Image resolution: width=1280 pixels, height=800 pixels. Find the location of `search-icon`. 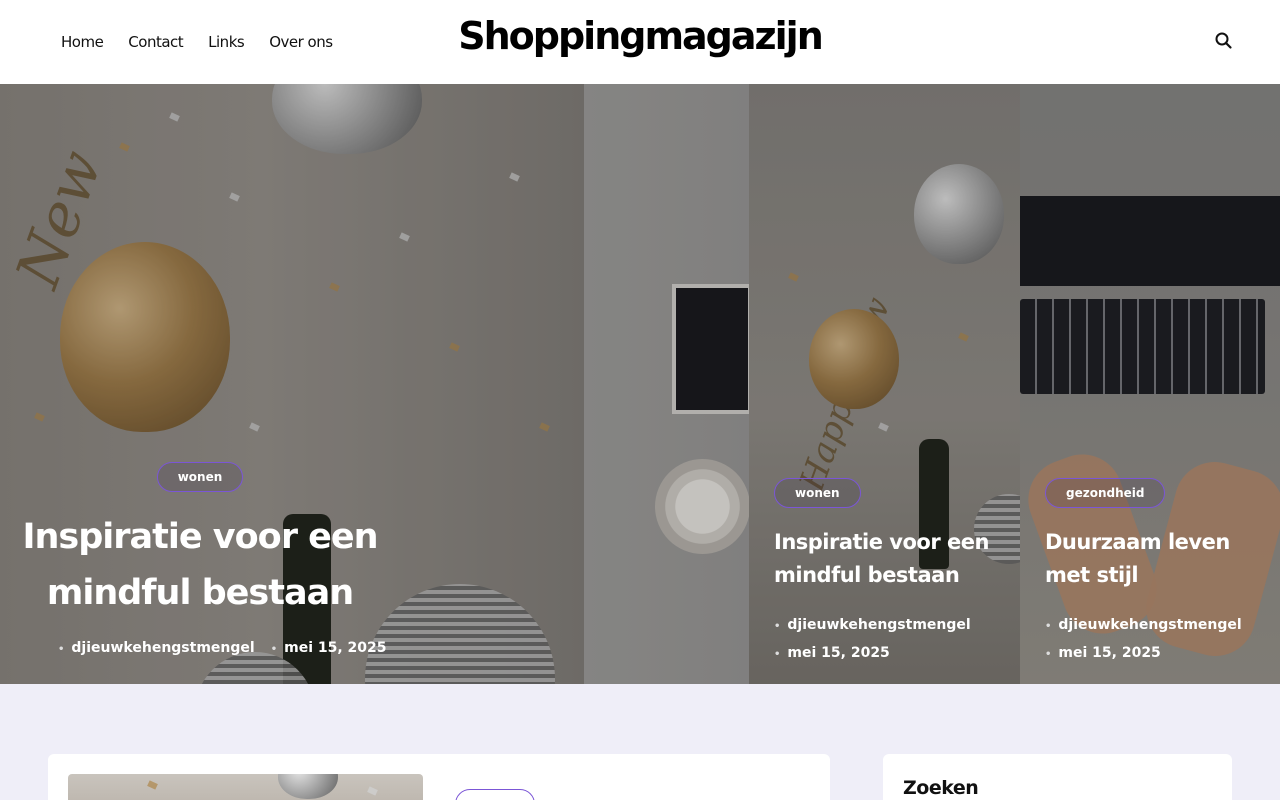

search-icon is located at coordinates (1223, 40).